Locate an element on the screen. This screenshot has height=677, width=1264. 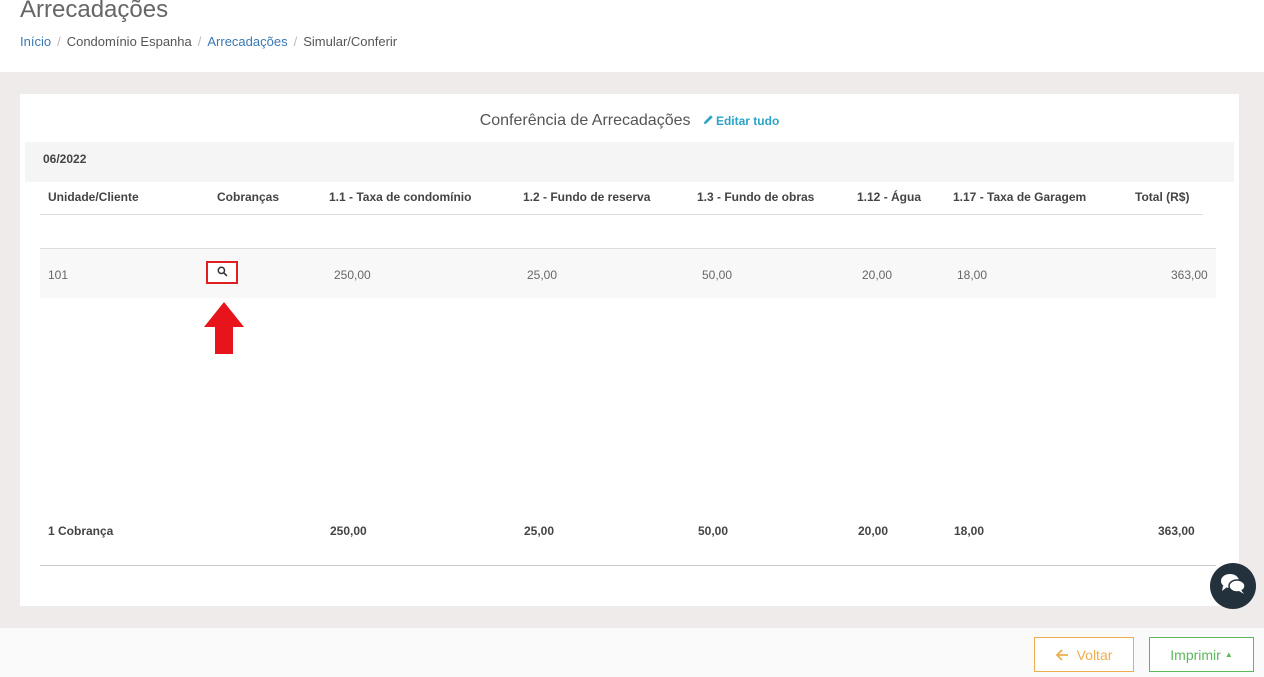
header-divider is located at coordinates (621, 214).